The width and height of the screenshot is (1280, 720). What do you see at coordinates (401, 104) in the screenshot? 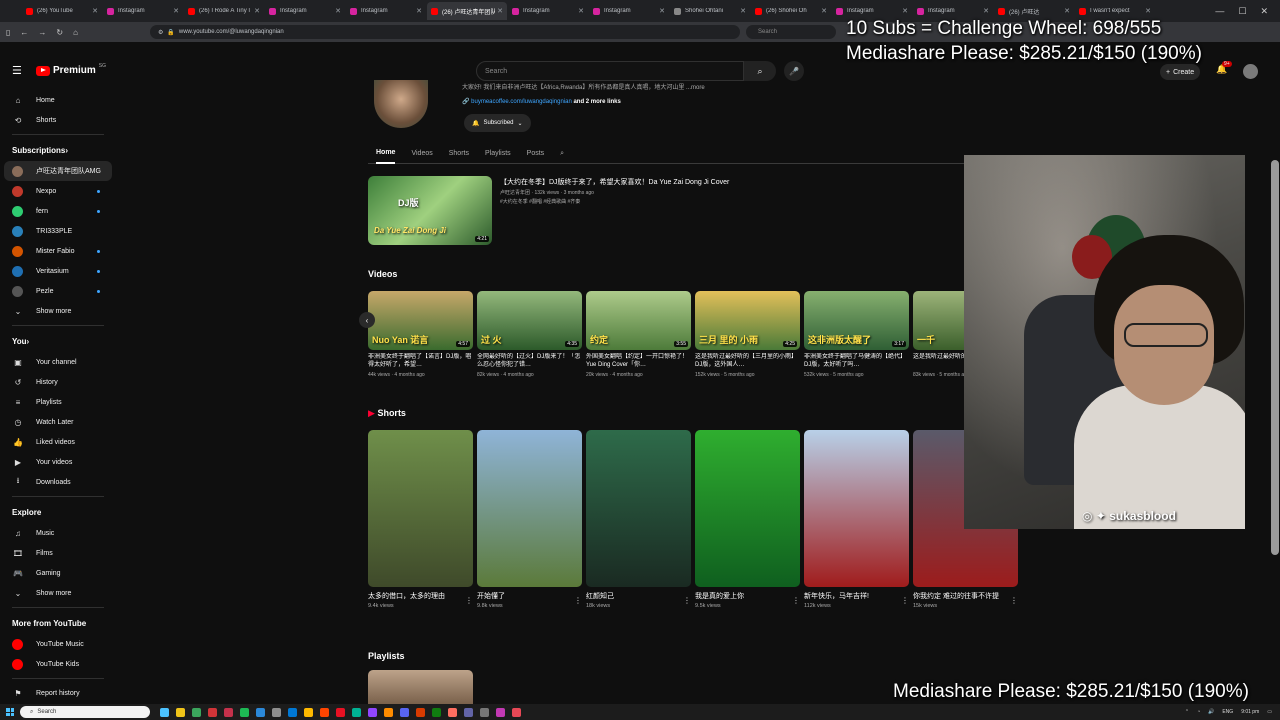
I see `channel-avatar` at bounding box center [401, 104].